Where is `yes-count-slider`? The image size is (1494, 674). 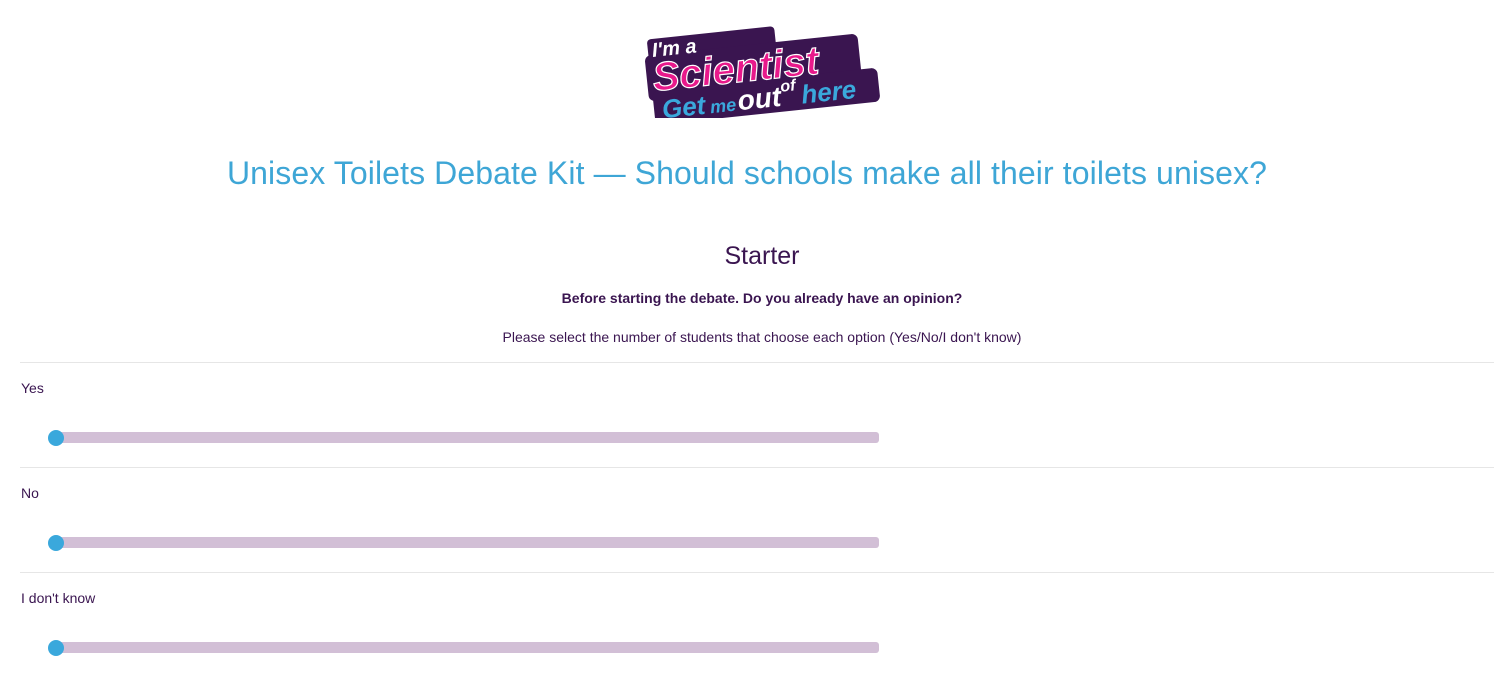 yes-count-slider is located at coordinates (464, 438).